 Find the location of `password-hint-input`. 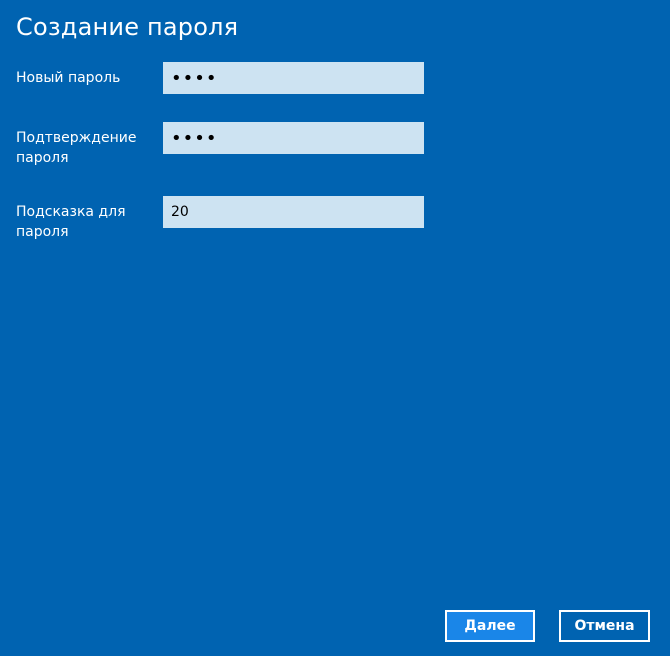

password-hint-input is located at coordinates (293, 212).